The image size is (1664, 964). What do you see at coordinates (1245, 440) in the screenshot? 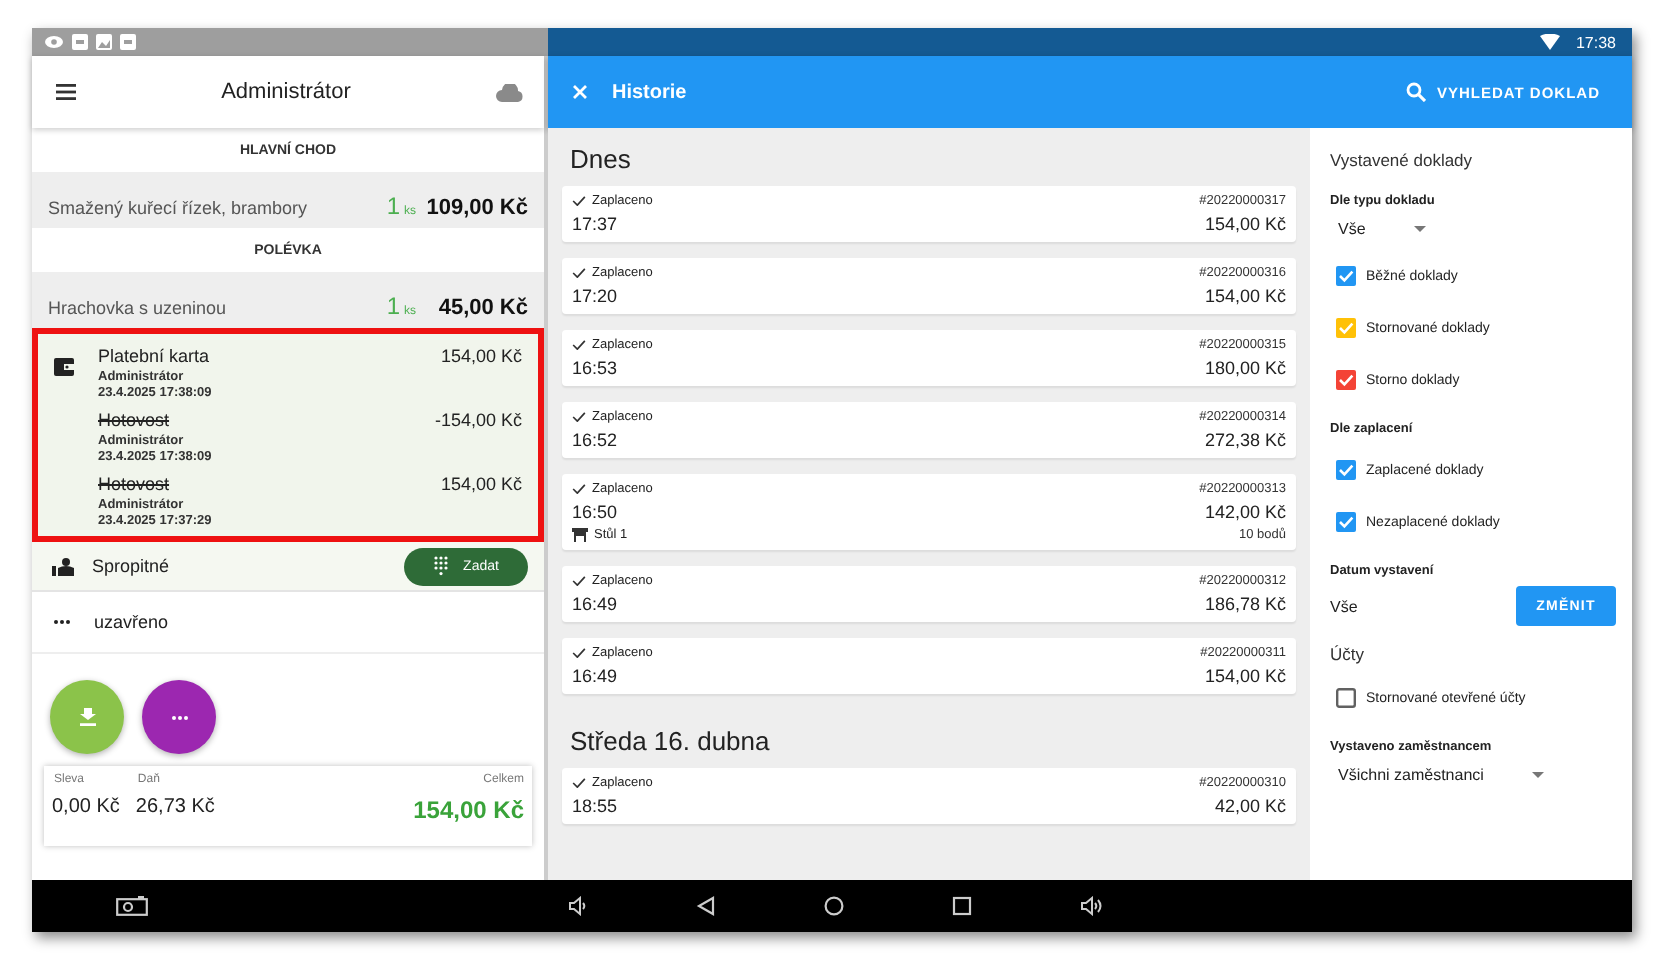
I see `receipt-amount: 272,38 Kč` at bounding box center [1245, 440].